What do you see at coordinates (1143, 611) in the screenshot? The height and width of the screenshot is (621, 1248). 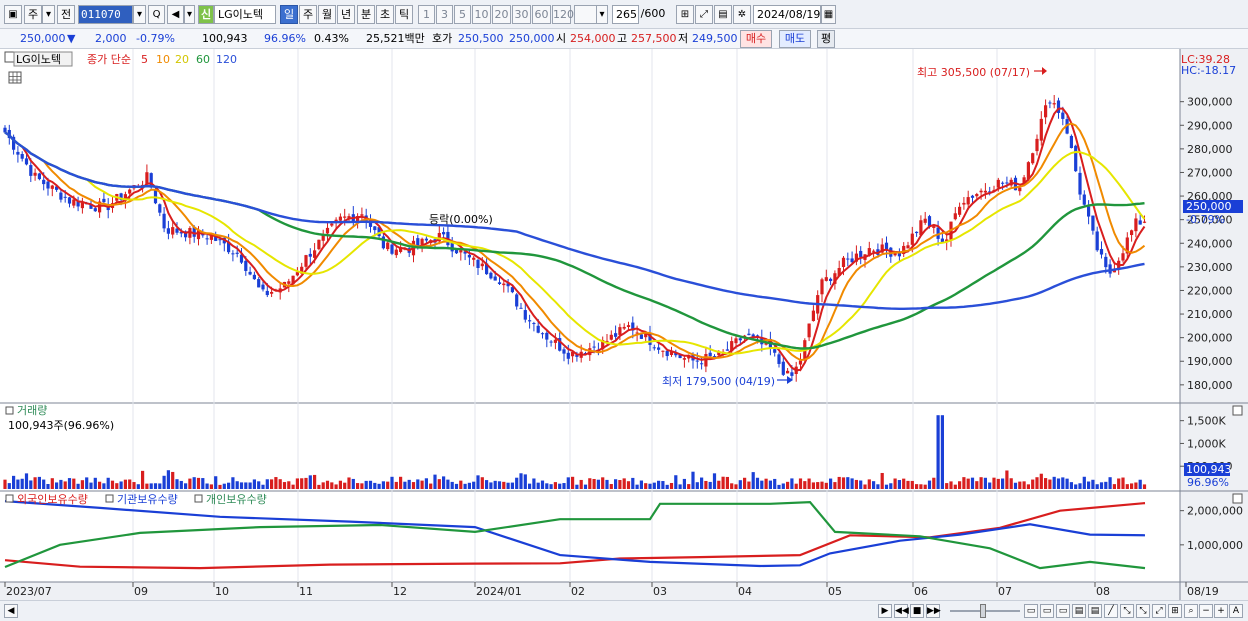 I see `fib-icon: ⤡` at bounding box center [1143, 611].